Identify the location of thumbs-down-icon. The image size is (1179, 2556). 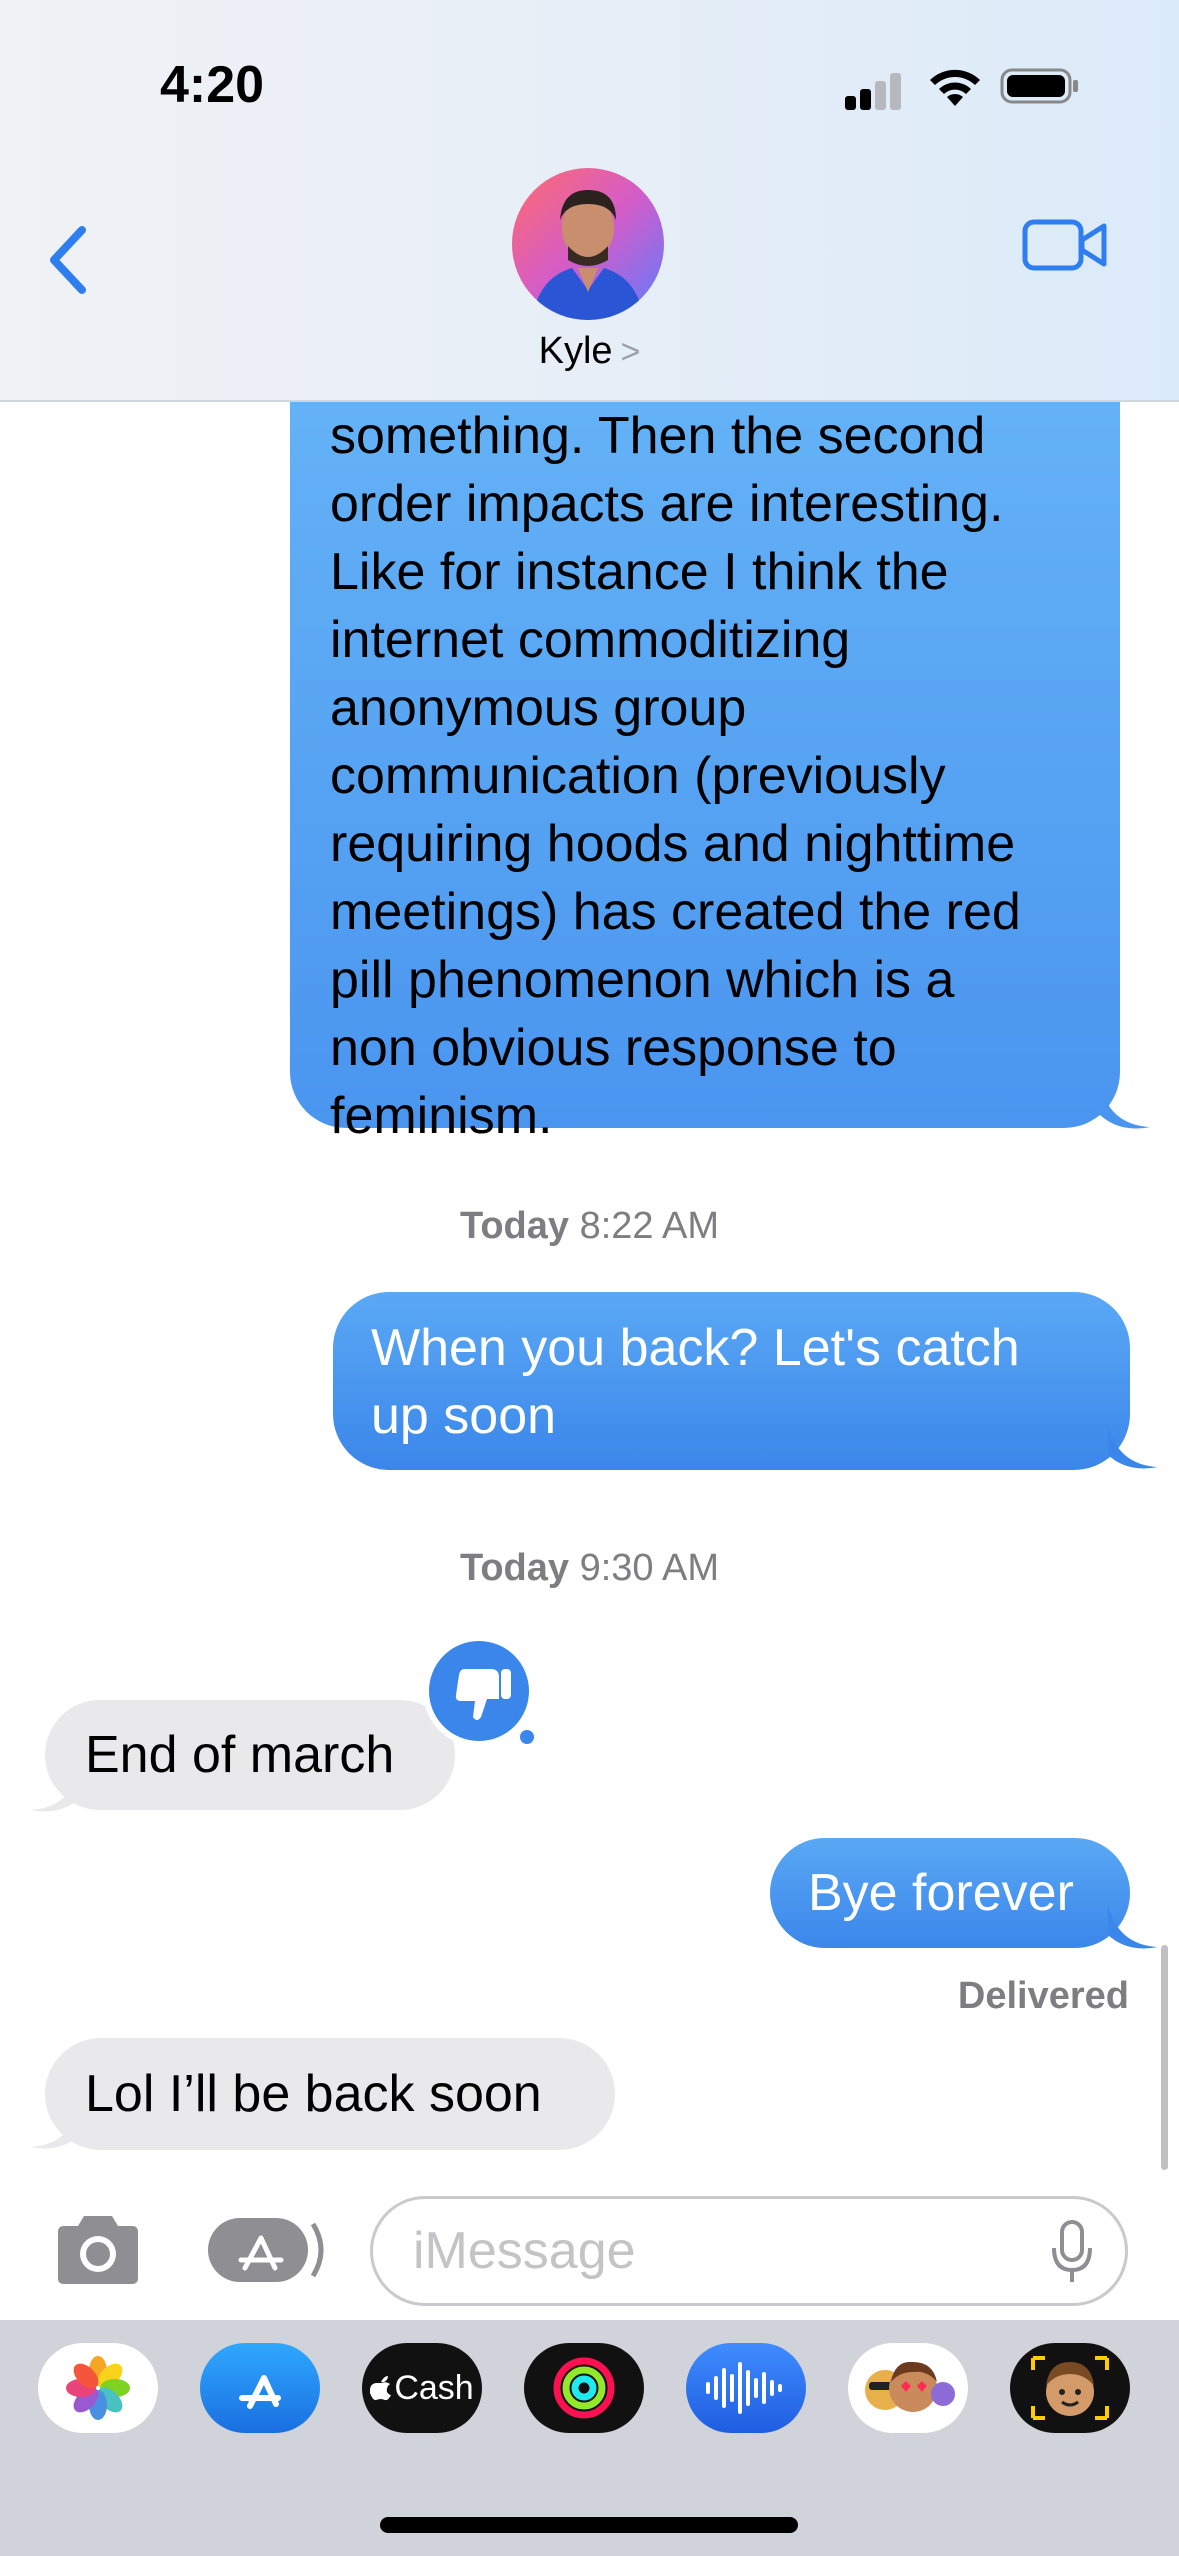
(483, 1694).